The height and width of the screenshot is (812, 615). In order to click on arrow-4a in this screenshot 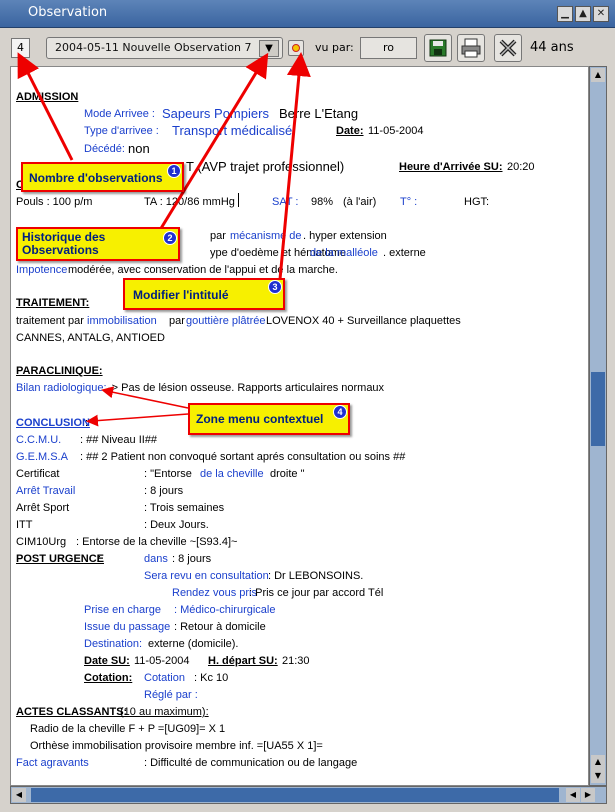, I will do `click(145, 397)`.